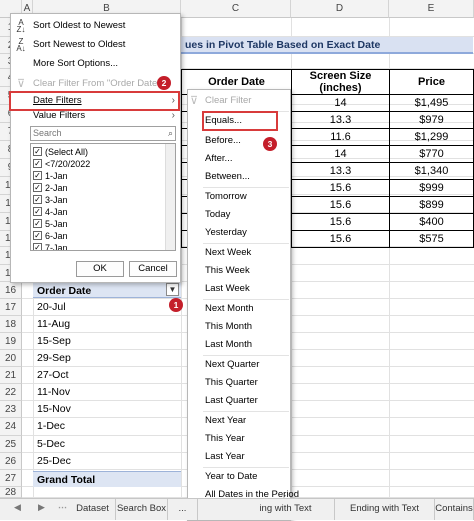  I want to click on sheet-tab: ing with Text, so click(286, 509).